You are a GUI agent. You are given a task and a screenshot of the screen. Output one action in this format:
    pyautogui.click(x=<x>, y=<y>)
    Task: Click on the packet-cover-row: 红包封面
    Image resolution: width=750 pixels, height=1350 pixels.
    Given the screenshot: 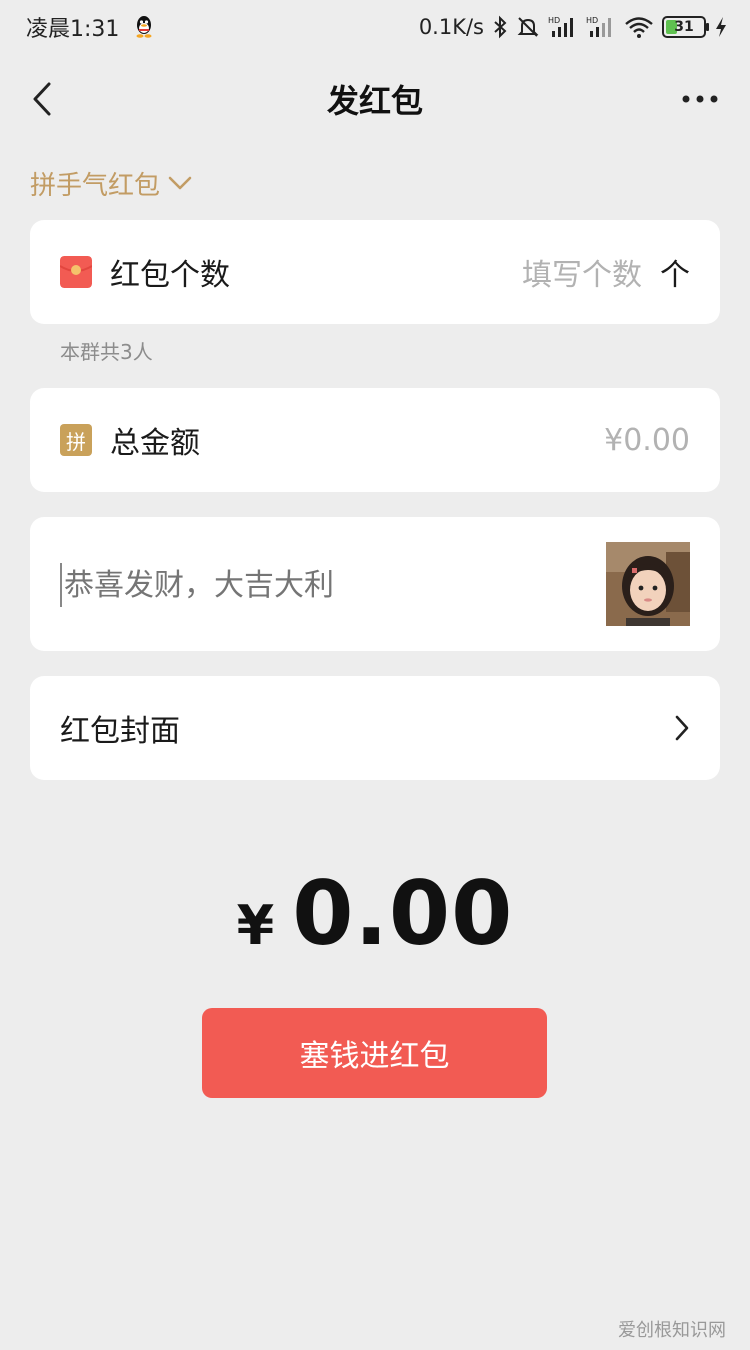 What is the action you would take?
    pyautogui.click(x=375, y=728)
    